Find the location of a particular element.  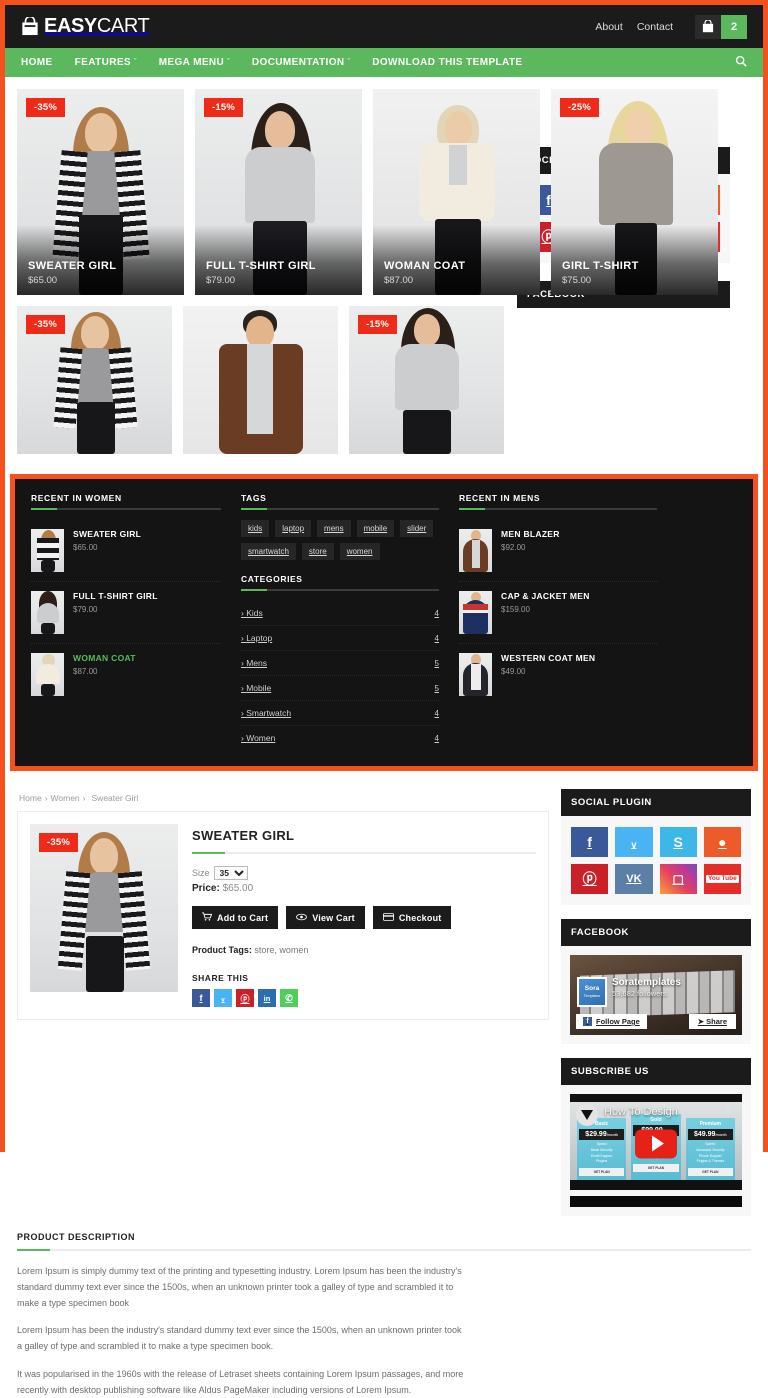

skype-icon: S is located at coordinates (678, 842).